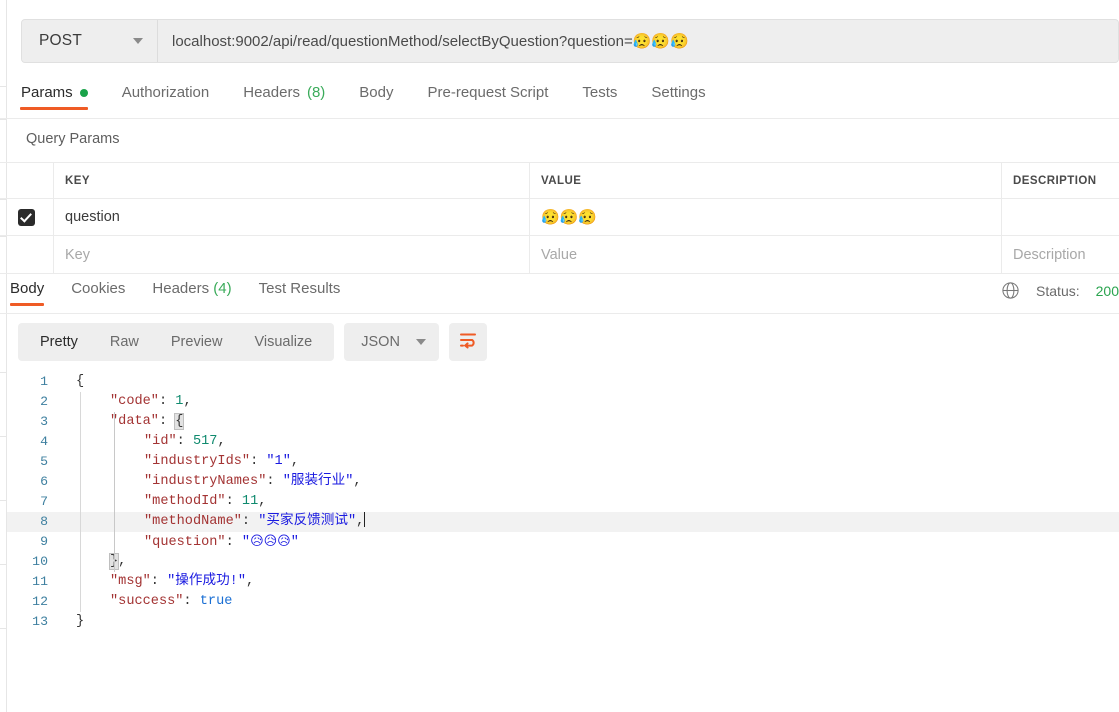 This screenshot has width=1119, height=712. What do you see at coordinates (292, 217) in the screenshot?
I see `param-key-cell: question` at bounding box center [292, 217].